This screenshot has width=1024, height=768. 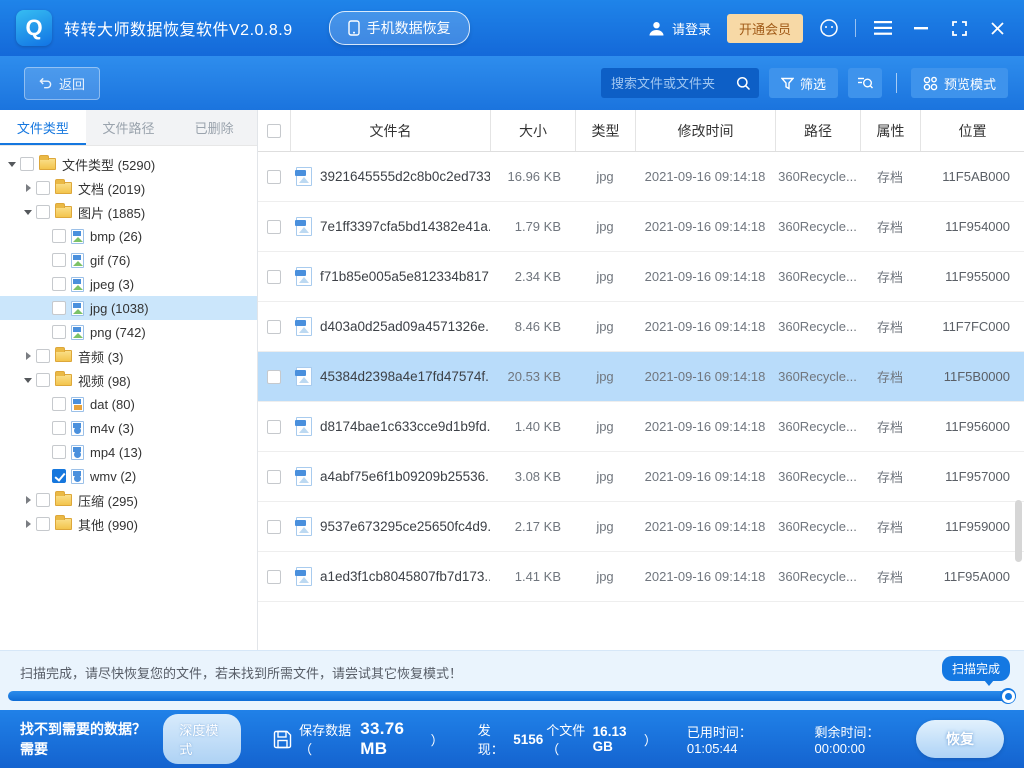 What do you see at coordinates (128, 212) in the screenshot?
I see `tree-item-images: 图片 (1885)` at bounding box center [128, 212].